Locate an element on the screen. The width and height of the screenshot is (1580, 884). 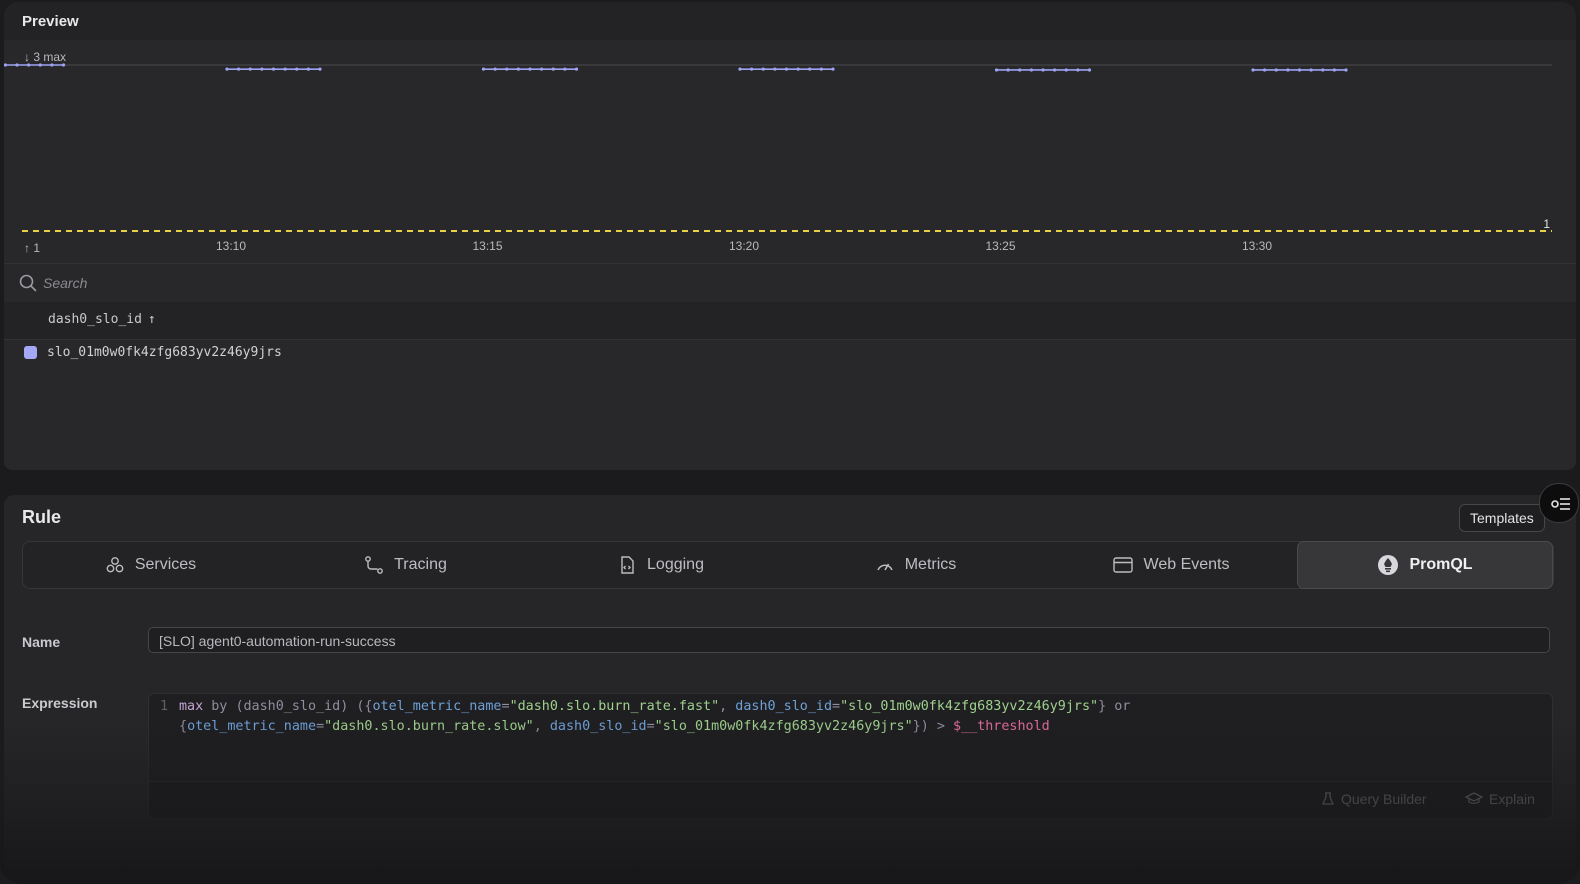
preview-header: Preview is located at coordinates (790, 21).